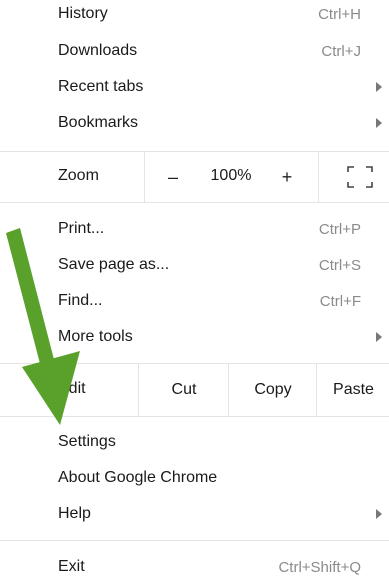  What do you see at coordinates (339, 265) in the screenshot?
I see `menu-item-shortcut: Ctrl+S` at bounding box center [339, 265].